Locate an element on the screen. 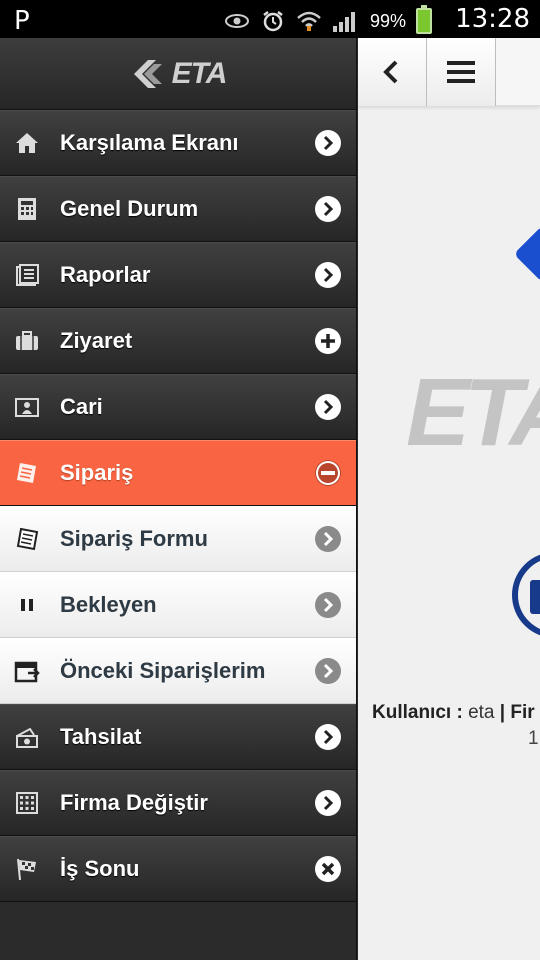  eta-watermark-logo: ETA is located at coordinates (473, 412).